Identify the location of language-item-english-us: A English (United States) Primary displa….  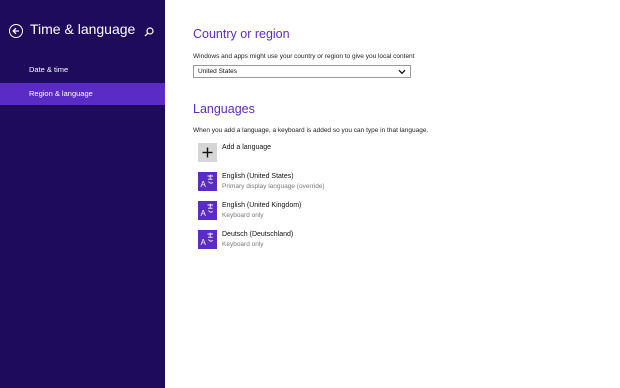
(313, 183).